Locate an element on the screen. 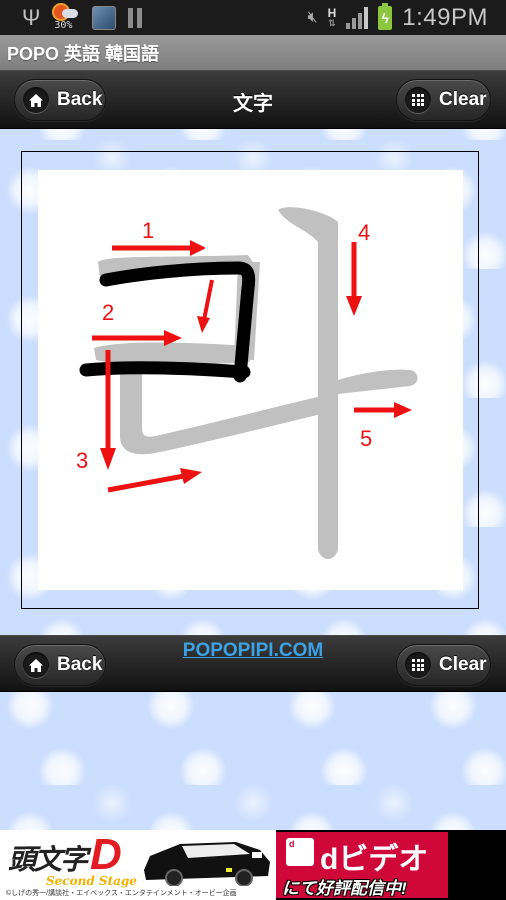 This screenshot has height=900, width=506. ad-dvideo: dビデオ にて好評配信中! is located at coordinates (362, 865).